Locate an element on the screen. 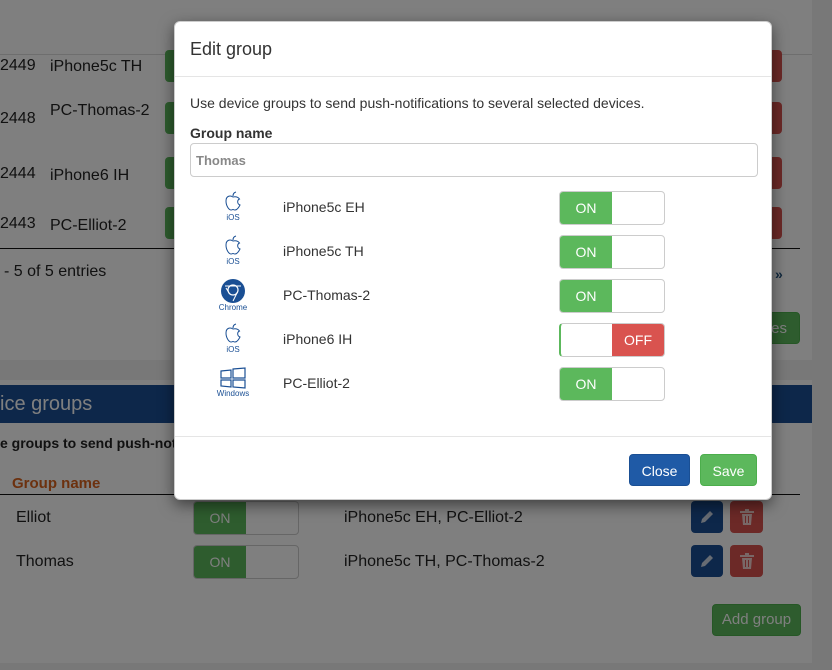 The image size is (832, 670). platform-caption: Windows is located at coordinates (233, 393).